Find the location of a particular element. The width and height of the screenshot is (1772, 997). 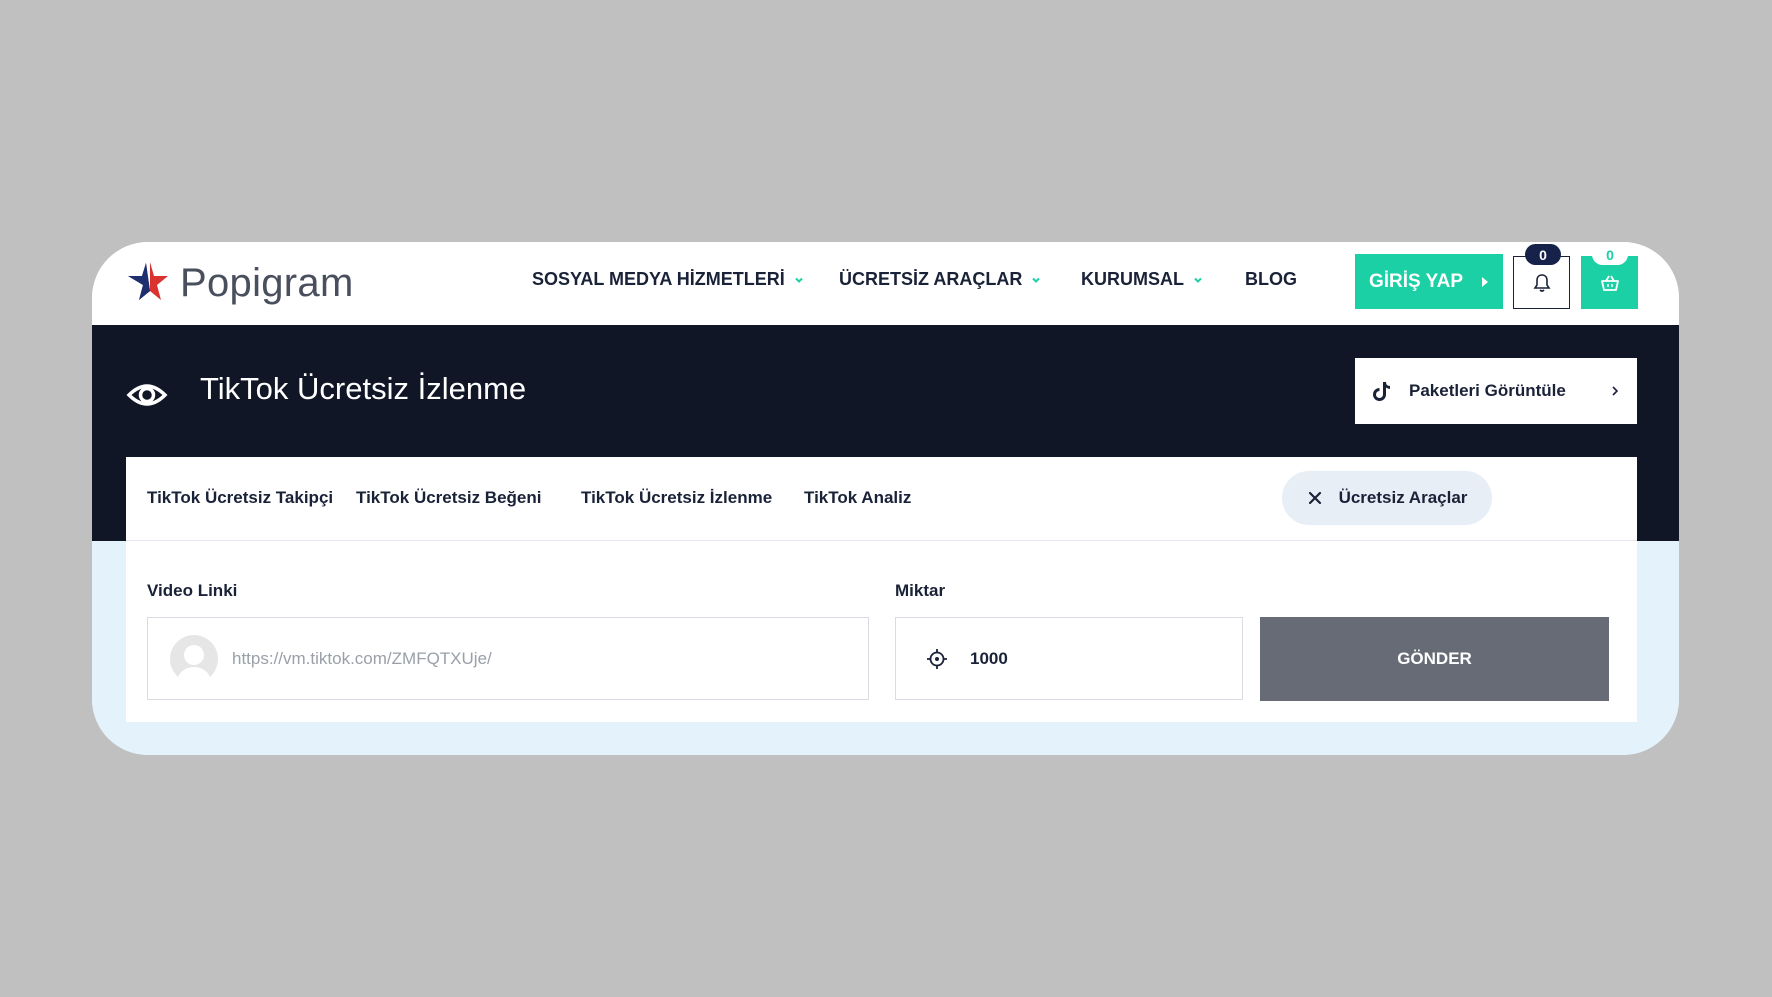

video-link-label: Video Linki is located at coordinates (192, 590).